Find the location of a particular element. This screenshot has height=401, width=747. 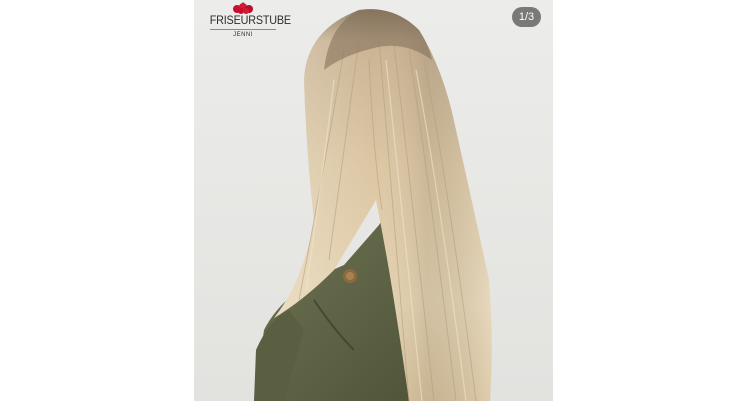

logo-divider is located at coordinates (243, 29).